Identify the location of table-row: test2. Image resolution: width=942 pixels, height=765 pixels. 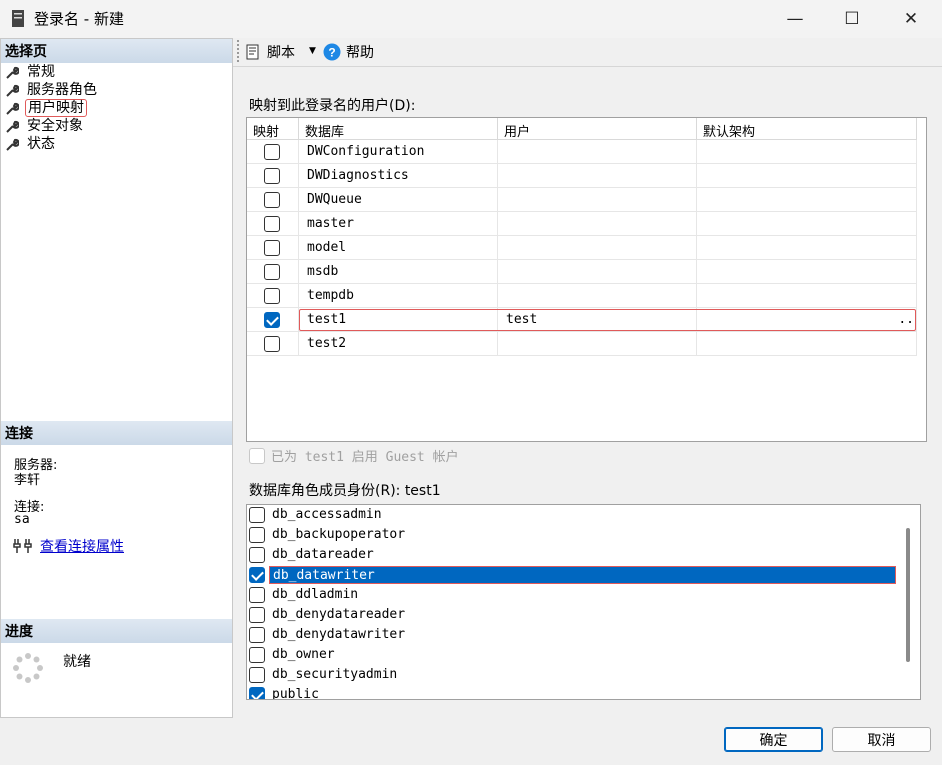
(582, 344).